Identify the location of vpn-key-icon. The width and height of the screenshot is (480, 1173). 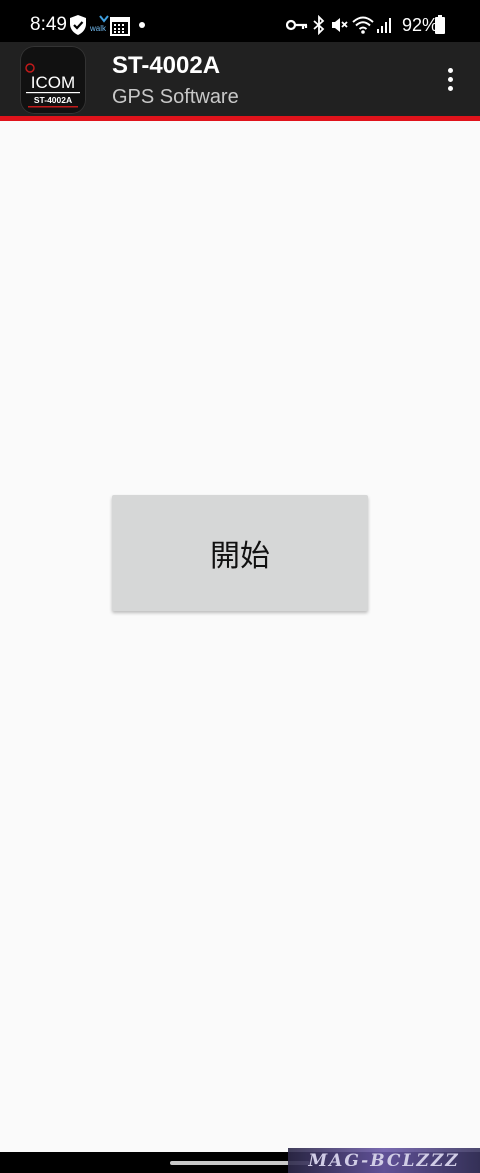
(297, 25).